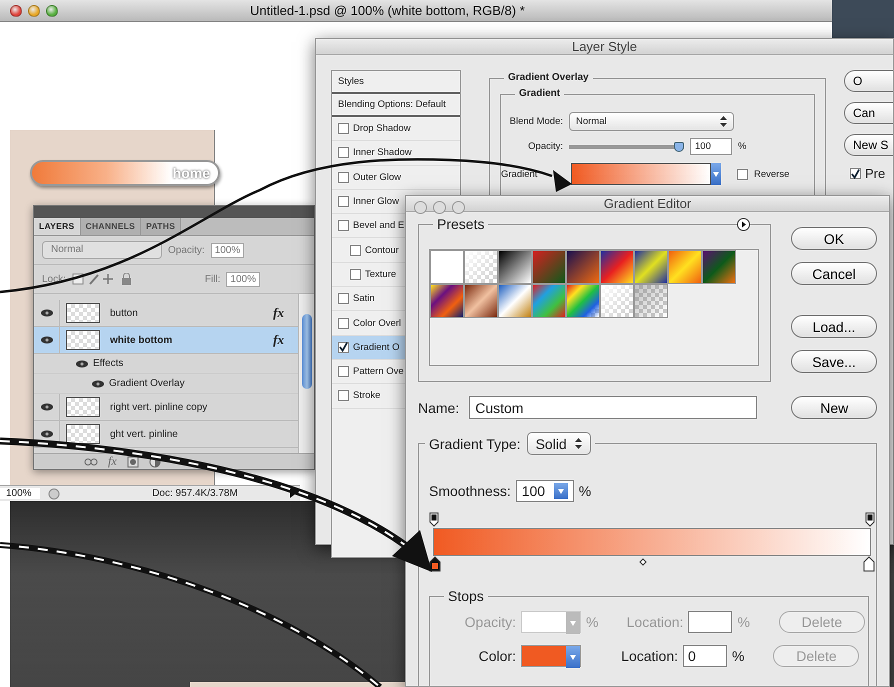  Describe the element at coordinates (834, 273) in the screenshot. I see `dialog-button: Cancel` at that location.